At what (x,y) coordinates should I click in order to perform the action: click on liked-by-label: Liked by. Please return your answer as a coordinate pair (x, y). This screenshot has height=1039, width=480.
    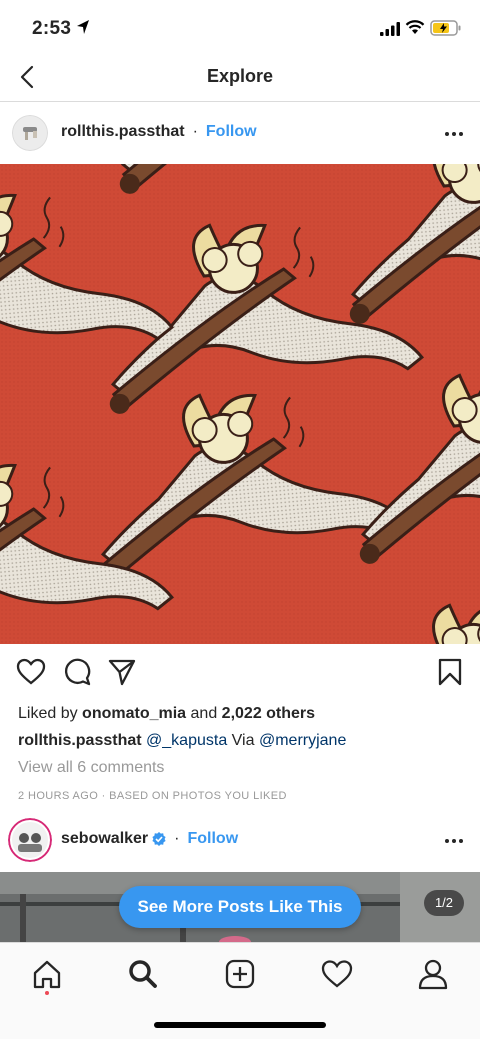
    Looking at the image, I should click on (48, 713).